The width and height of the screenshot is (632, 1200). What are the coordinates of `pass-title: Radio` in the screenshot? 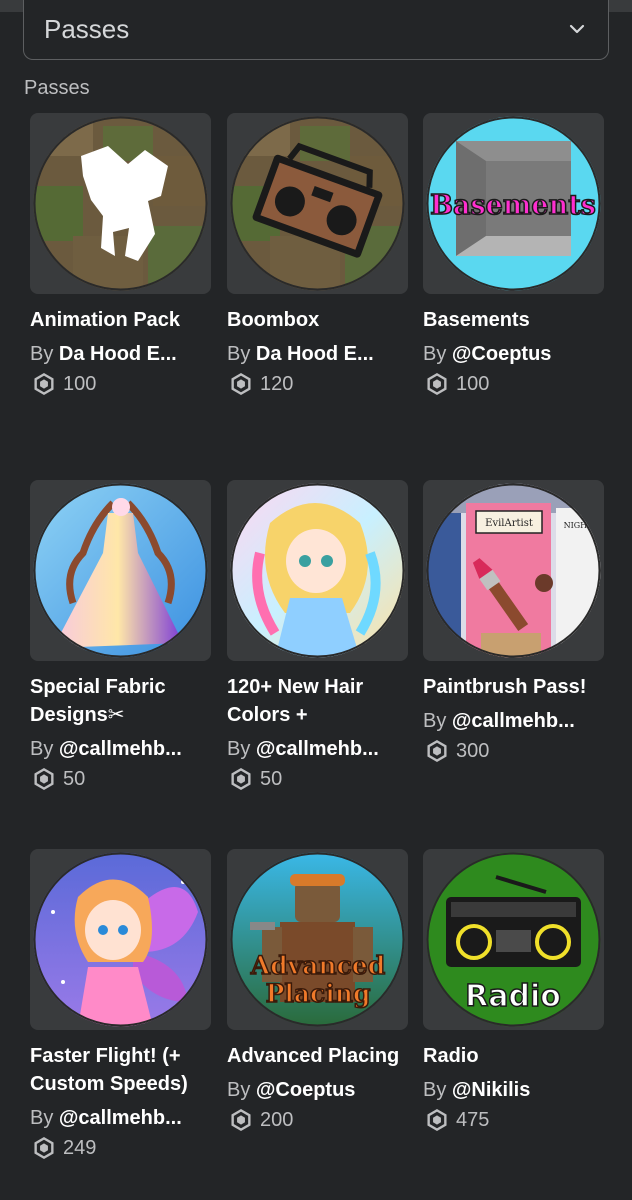 It's located at (513, 1056).